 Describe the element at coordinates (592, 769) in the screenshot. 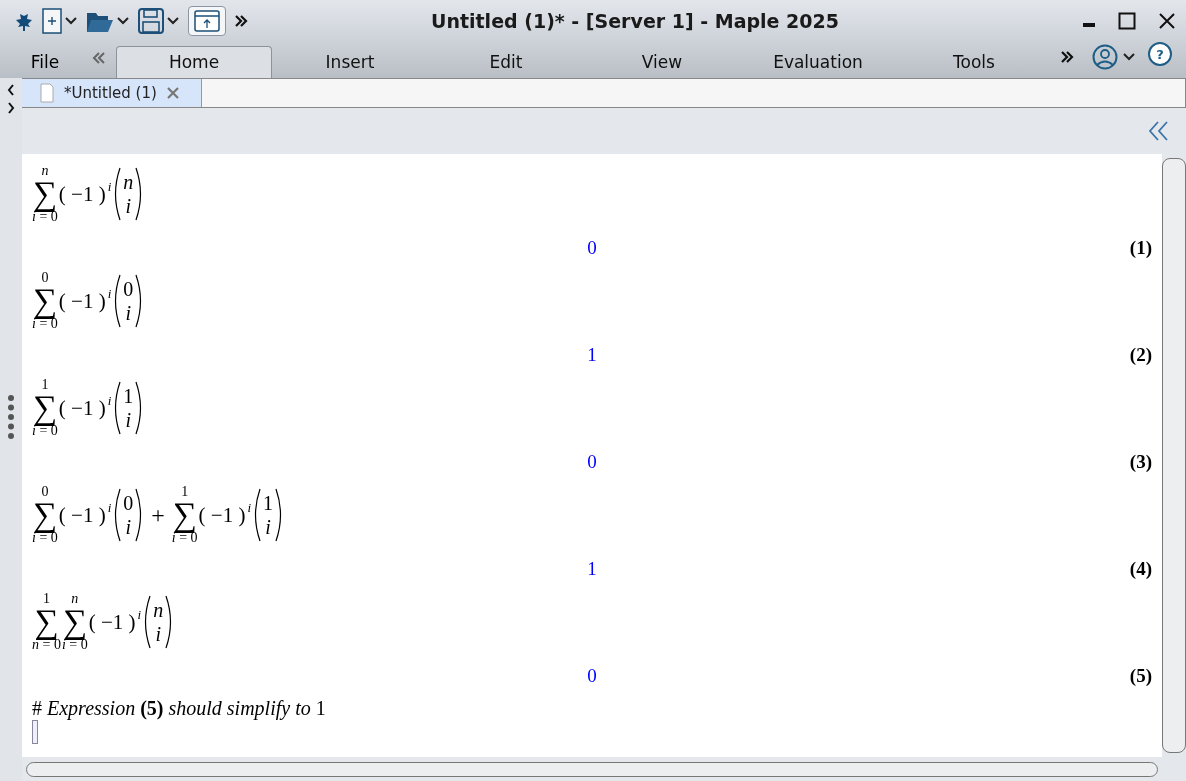

I see `horizontal-scrollbar` at that location.